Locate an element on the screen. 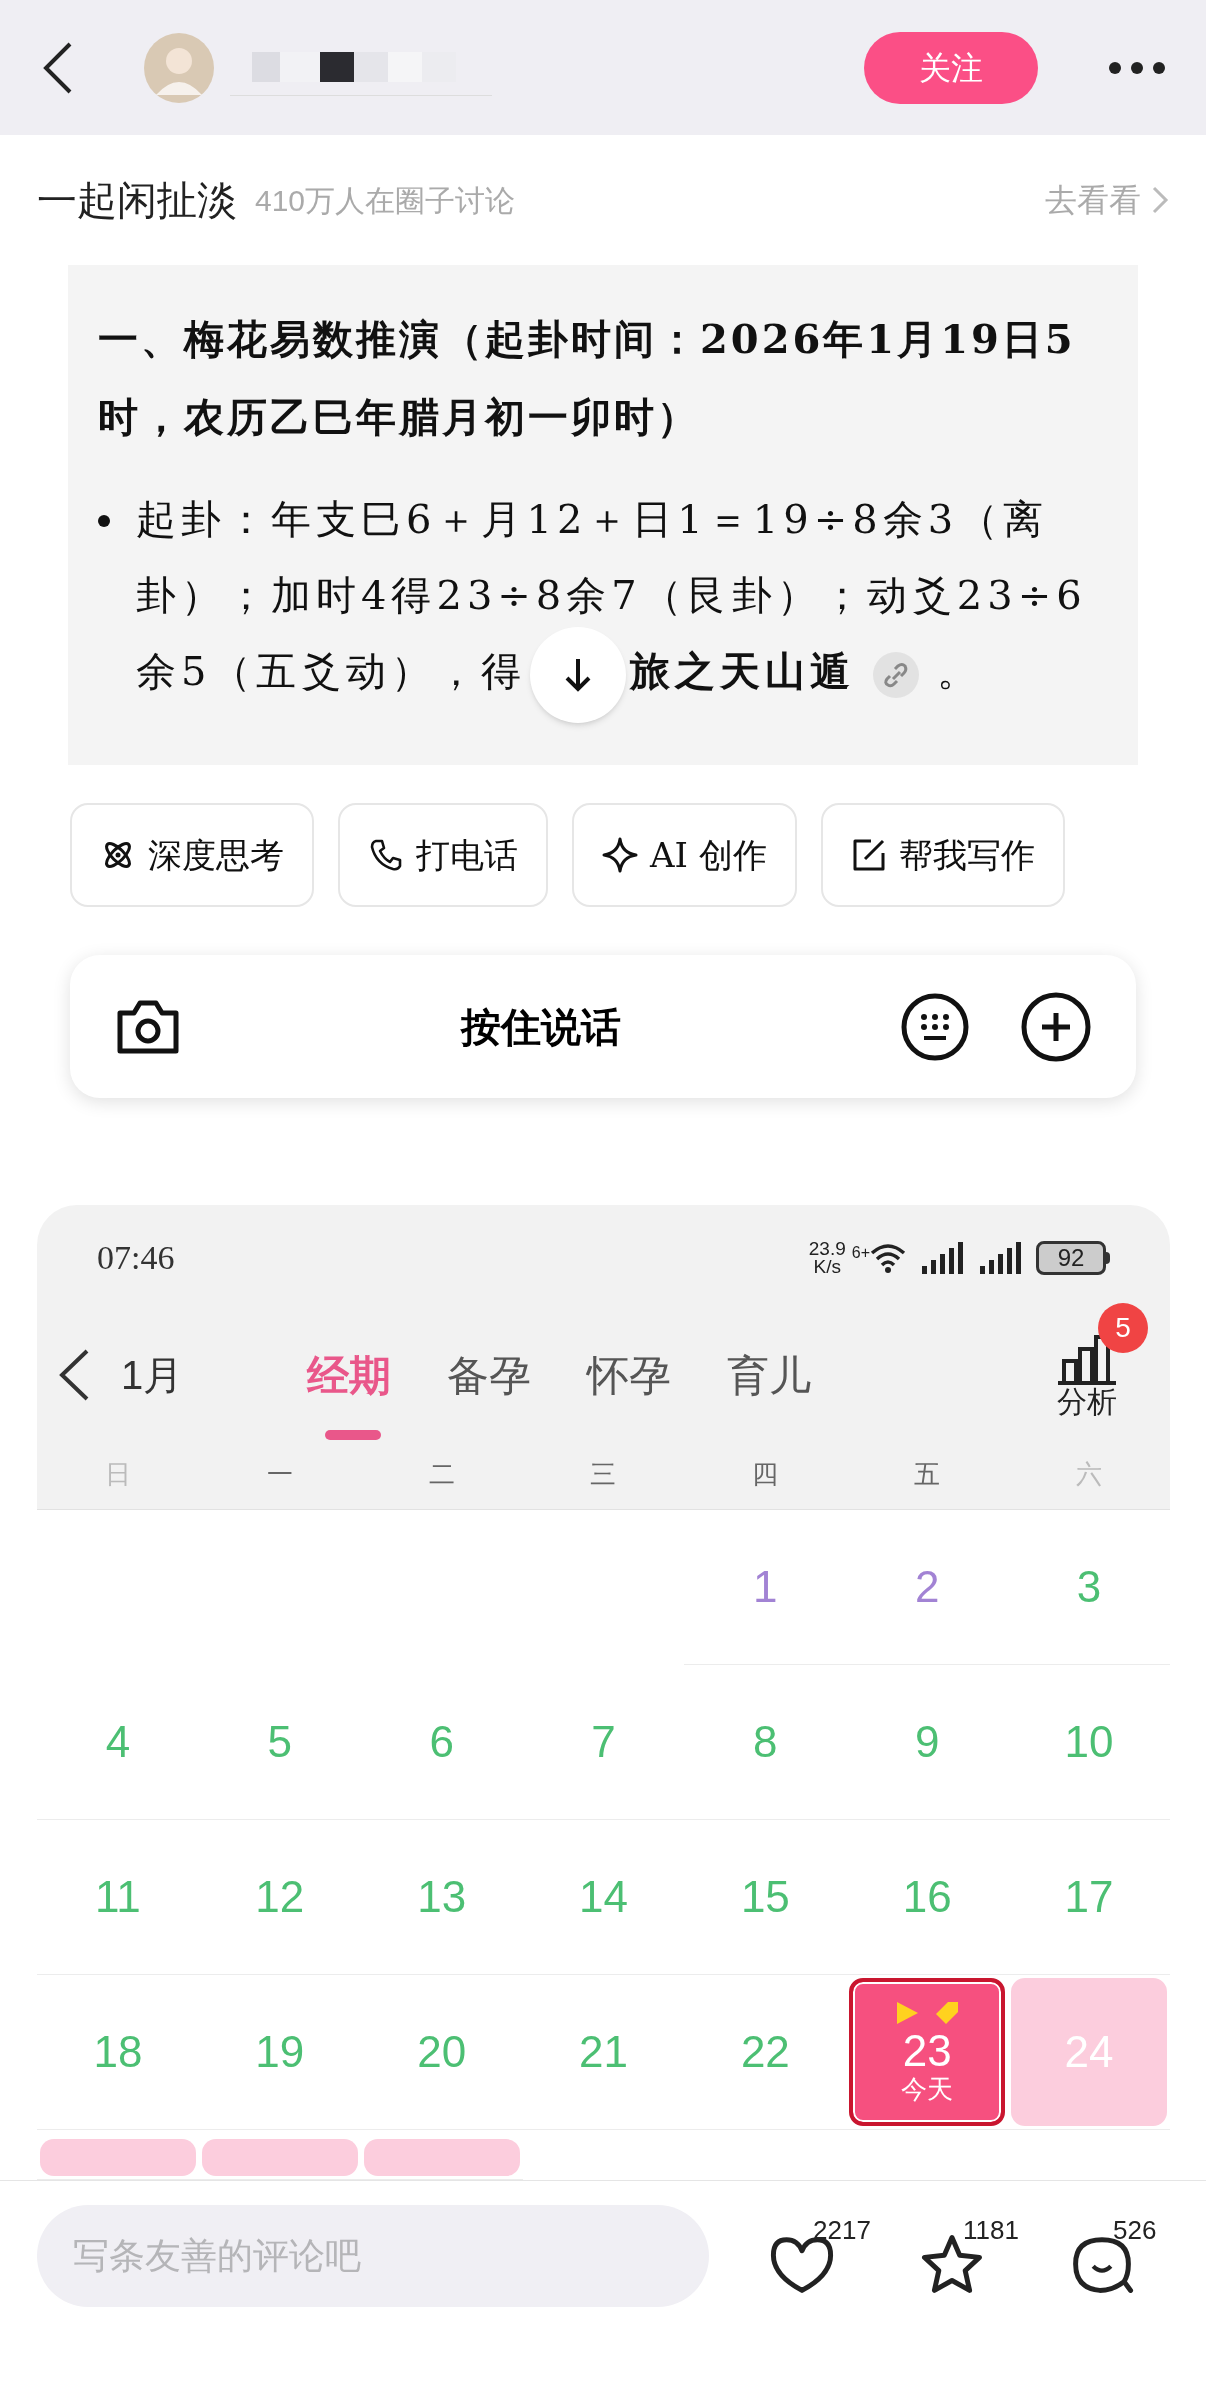  voice-bar: 按住说话 is located at coordinates (603, 1026).